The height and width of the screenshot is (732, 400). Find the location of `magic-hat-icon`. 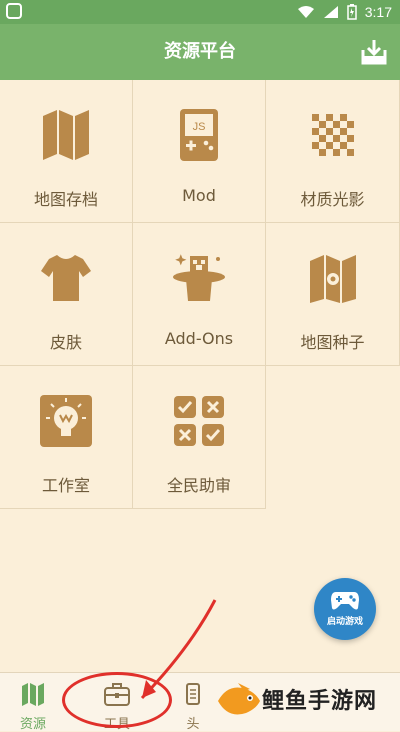

magic-hat-icon is located at coordinates (199, 277).